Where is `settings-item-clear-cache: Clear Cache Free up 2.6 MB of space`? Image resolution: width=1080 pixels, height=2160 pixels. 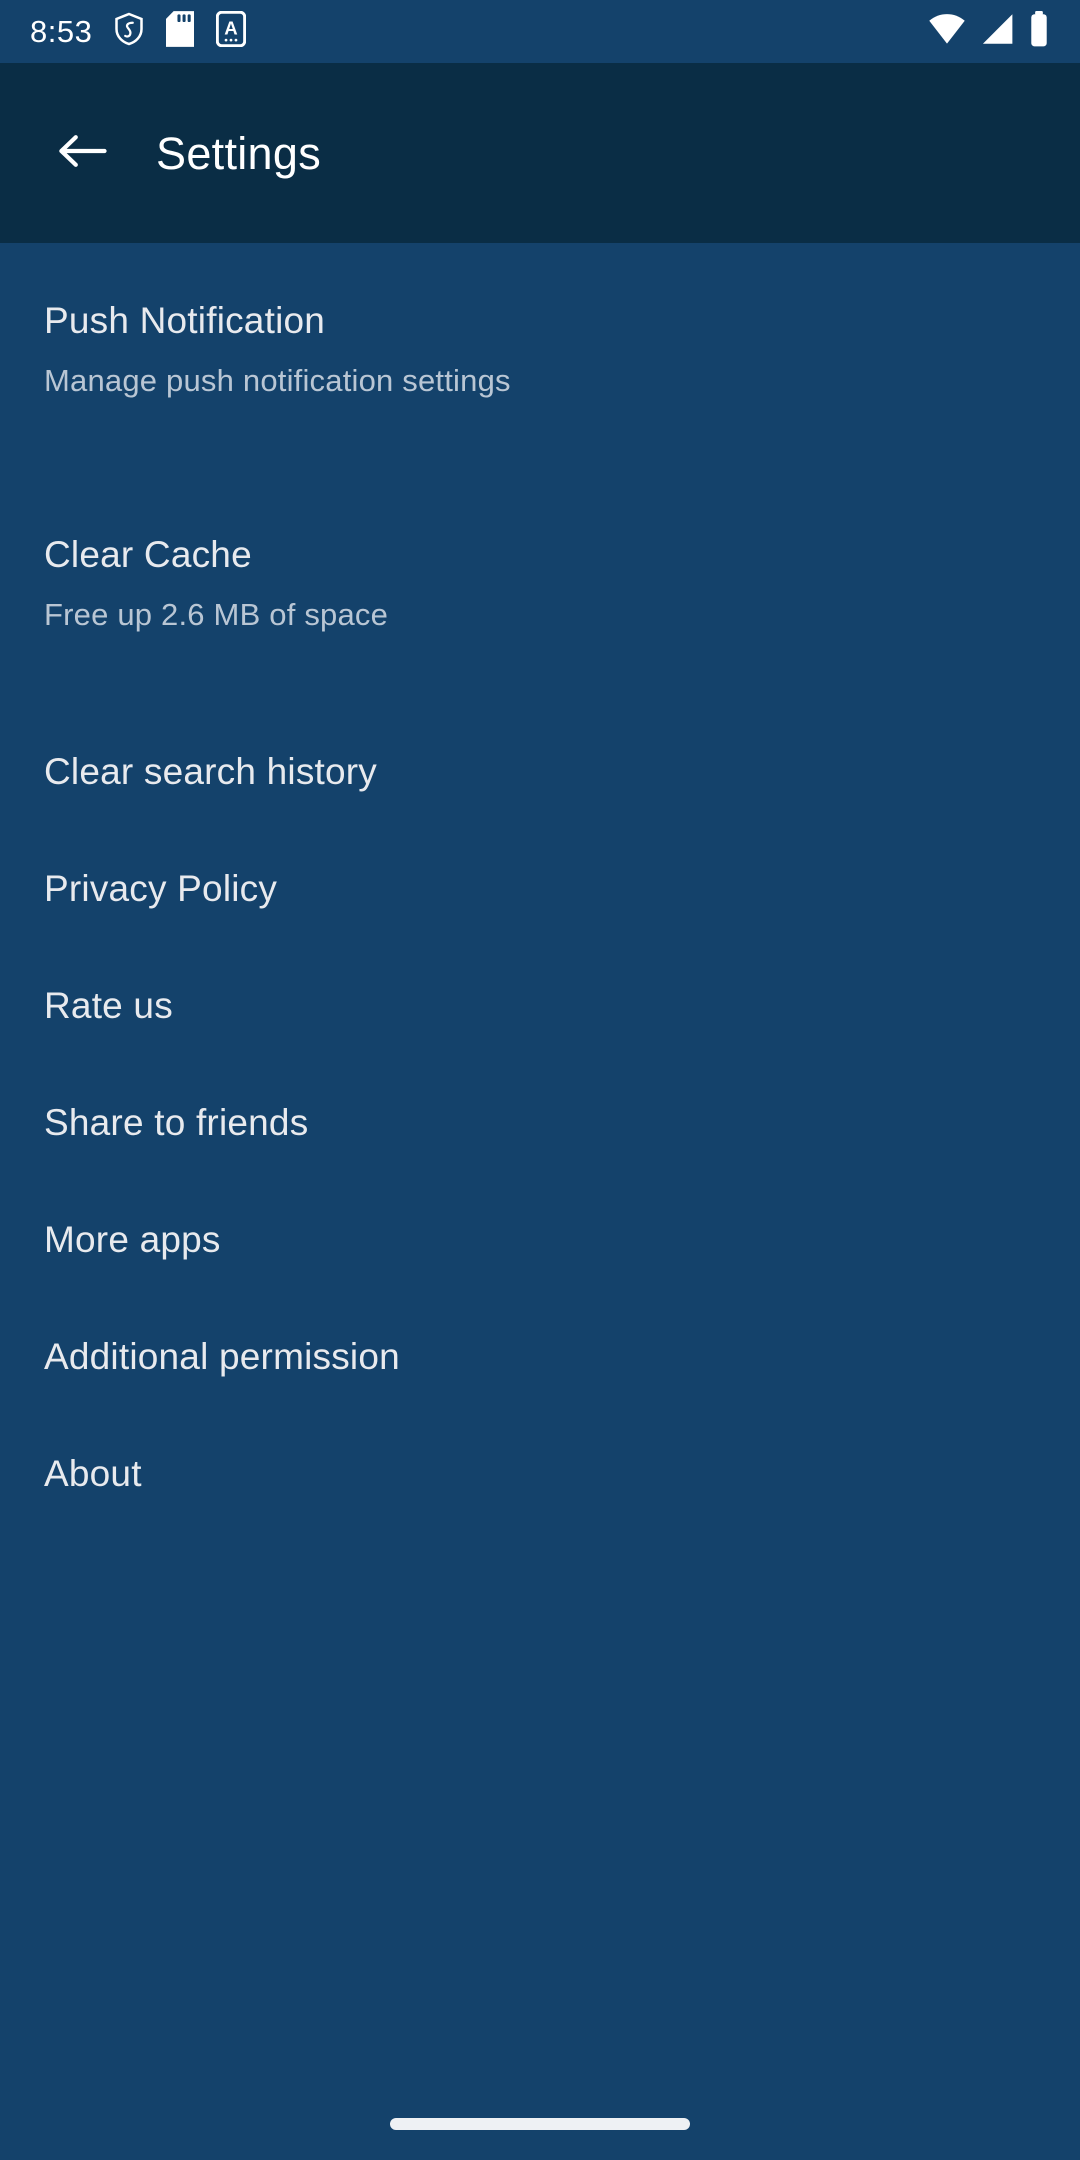 settings-item-clear-cache: Clear Cache Free up 2.6 MB of space is located at coordinates (540, 598).